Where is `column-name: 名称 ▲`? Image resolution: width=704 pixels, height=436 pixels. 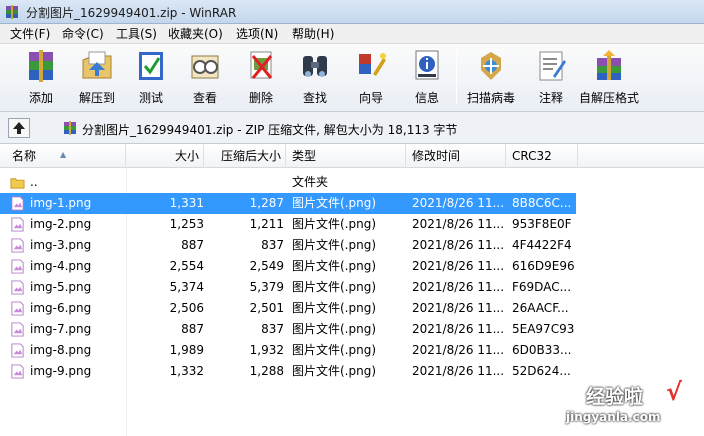 column-name: 名称 ▲ is located at coordinates (63, 156).